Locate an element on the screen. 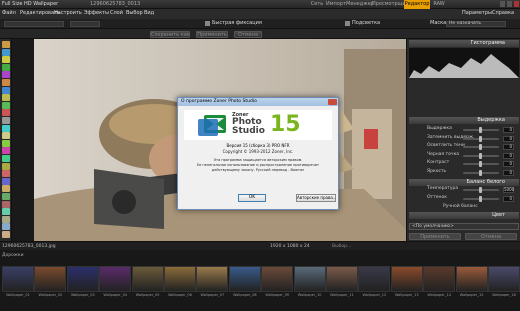  adjust-value: 5000 is located at coordinates (508, 190).